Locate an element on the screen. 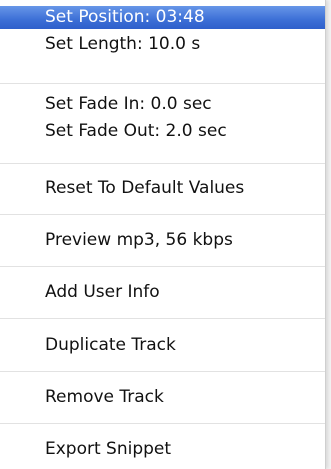 The height and width of the screenshot is (469, 331). menu-item-export-snippet: Export Snippet is located at coordinates (162, 449).